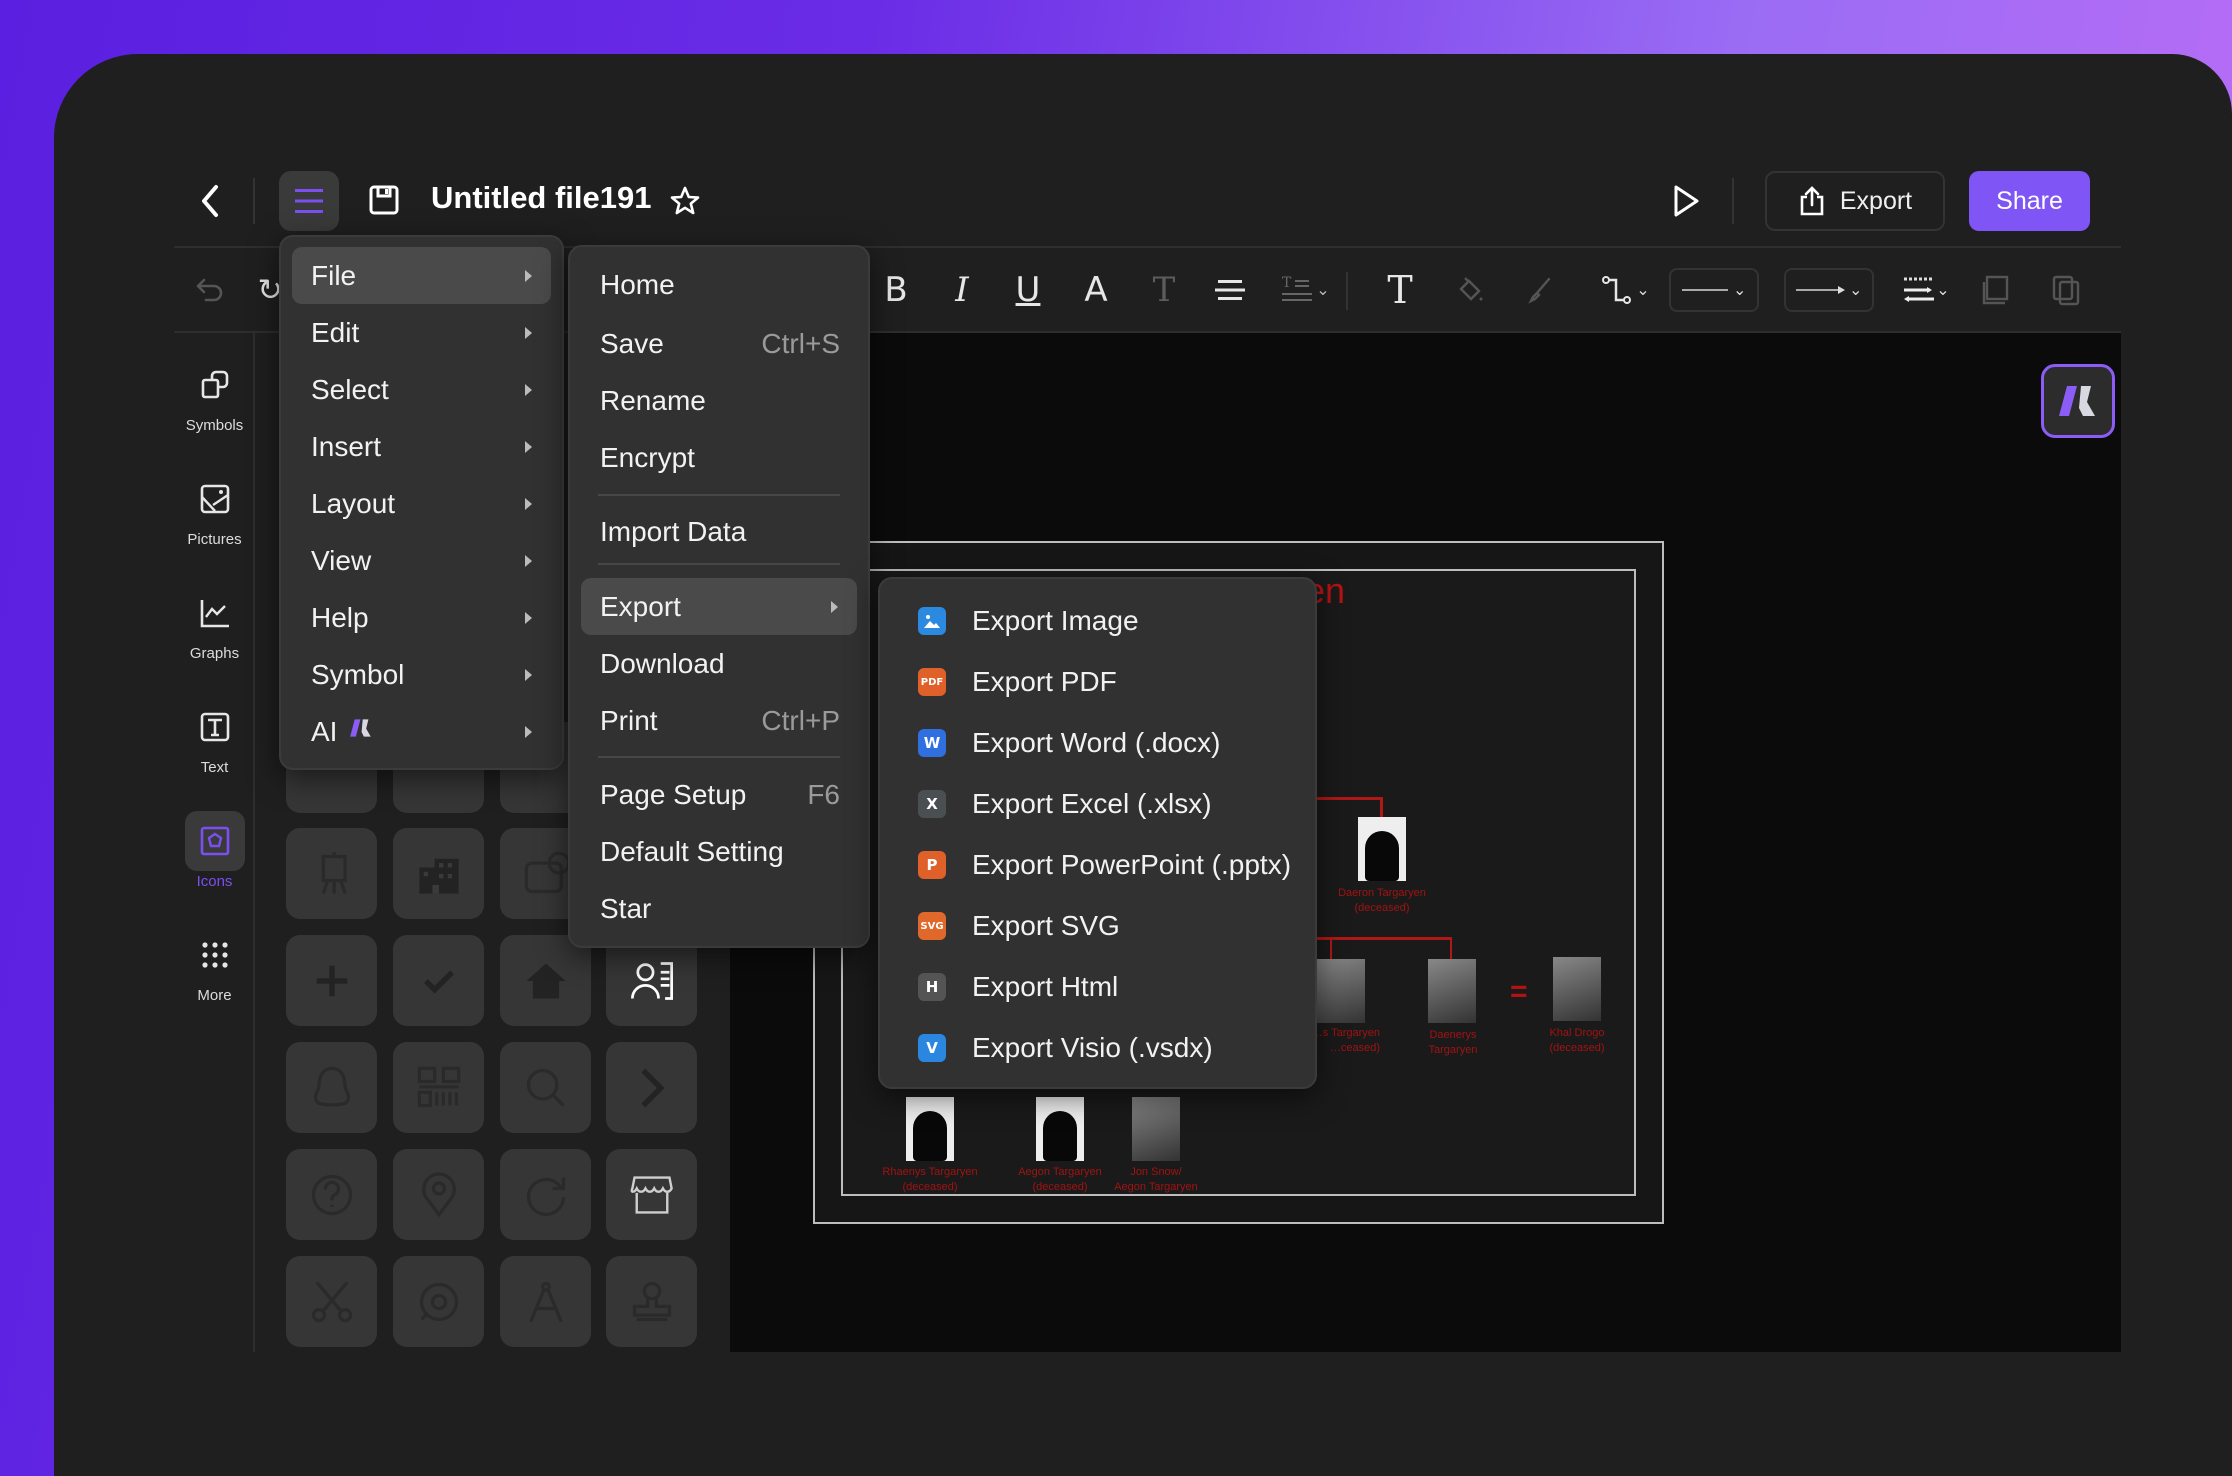 This screenshot has height=1476, width=2232. I want to click on icon-tile-check, so click(438, 980).